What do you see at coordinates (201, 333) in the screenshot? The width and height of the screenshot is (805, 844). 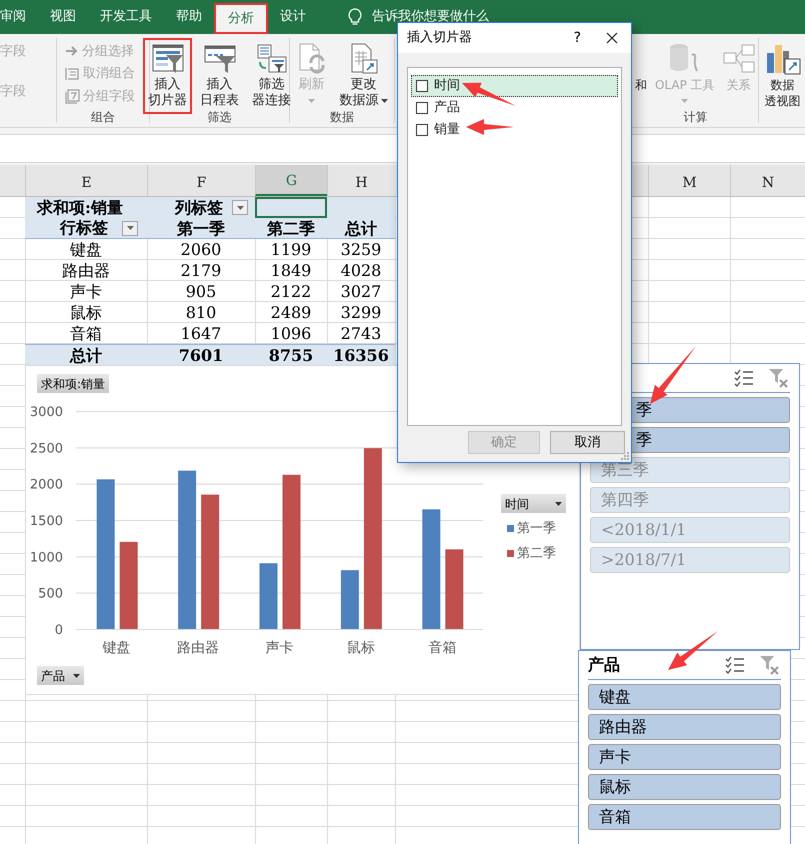 I see `table-cell-text: 1647` at bounding box center [201, 333].